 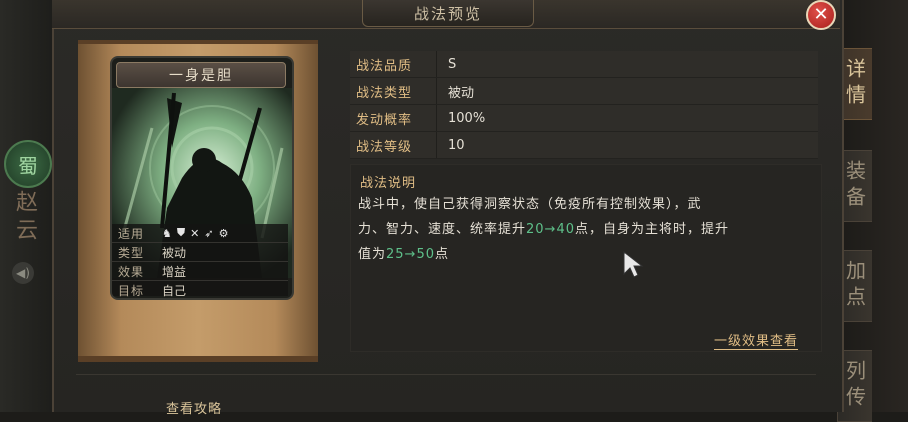 I want to click on cavalry-icon: ♞, so click(x=167, y=233).